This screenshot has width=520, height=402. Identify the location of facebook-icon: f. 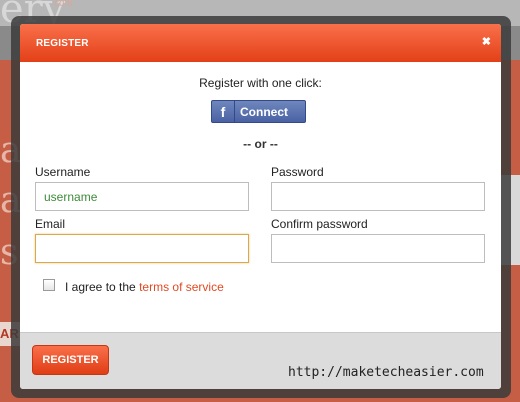
(223, 111).